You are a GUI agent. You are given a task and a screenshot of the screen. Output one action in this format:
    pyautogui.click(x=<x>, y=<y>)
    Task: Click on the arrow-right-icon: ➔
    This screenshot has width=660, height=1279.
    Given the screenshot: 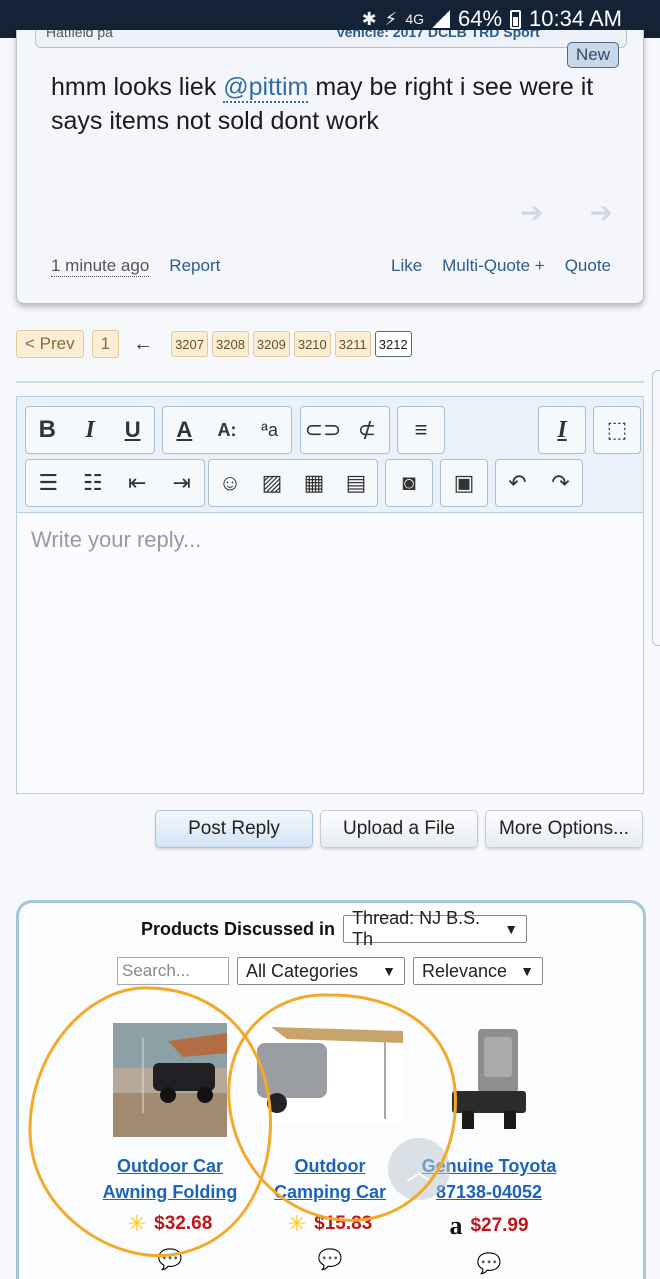 What is the action you would take?
    pyautogui.click(x=601, y=212)
    